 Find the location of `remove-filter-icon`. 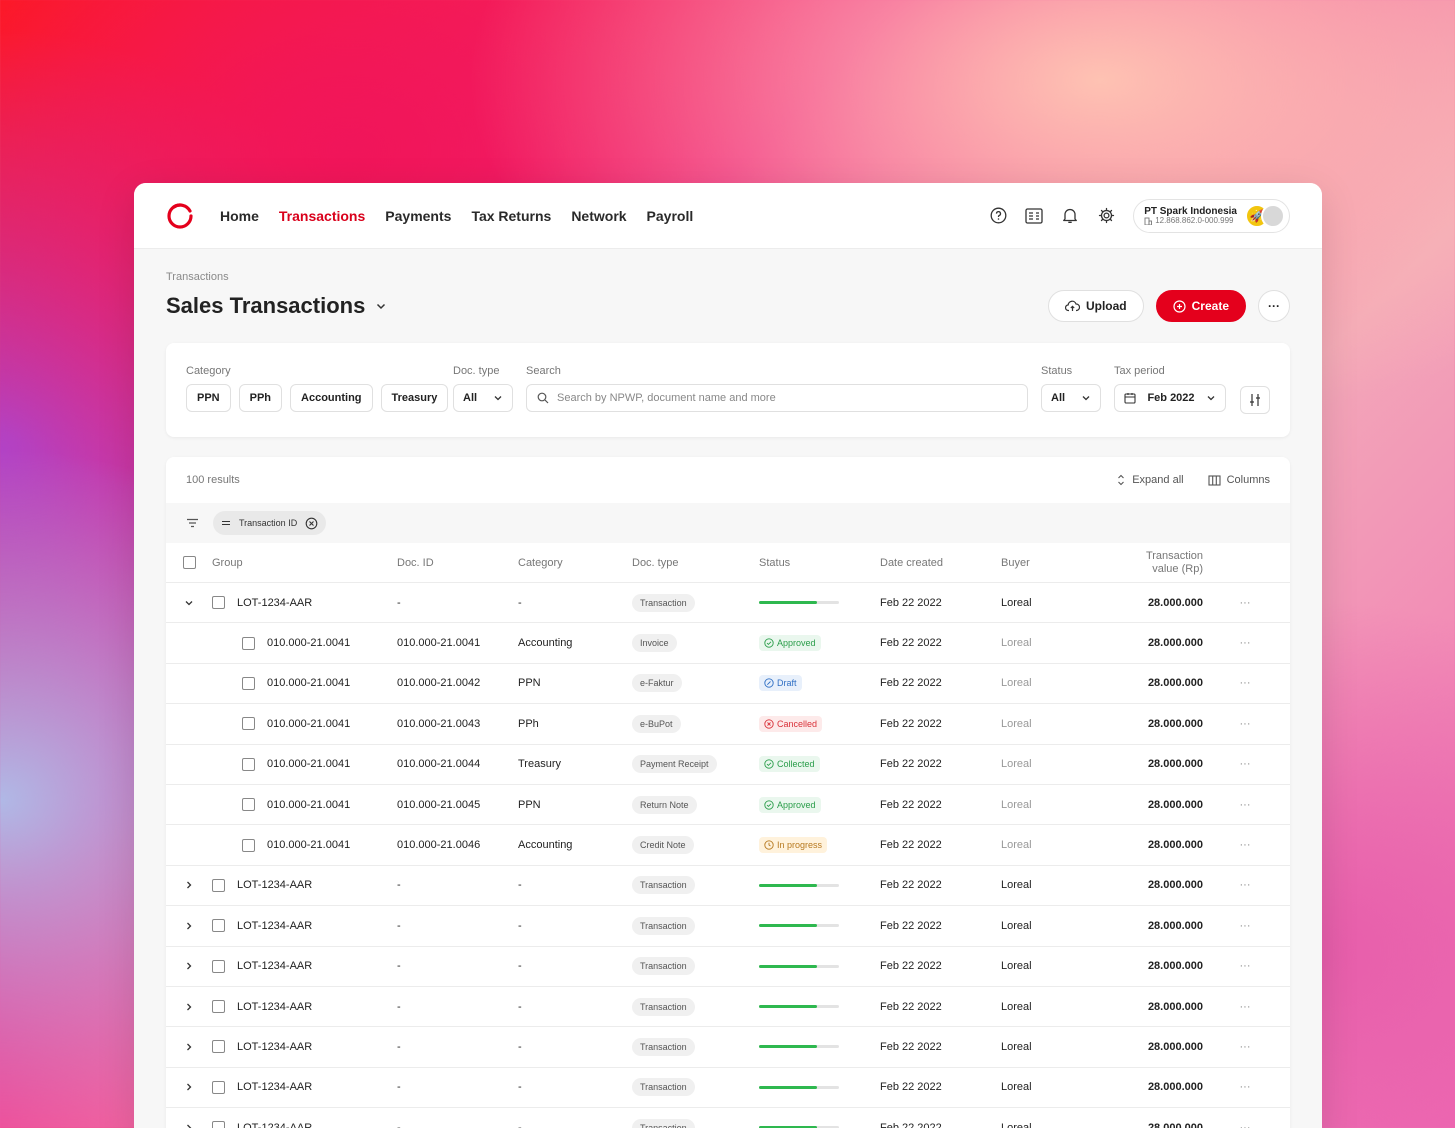

remove-filter-icon is located at coordinates (311, 523).